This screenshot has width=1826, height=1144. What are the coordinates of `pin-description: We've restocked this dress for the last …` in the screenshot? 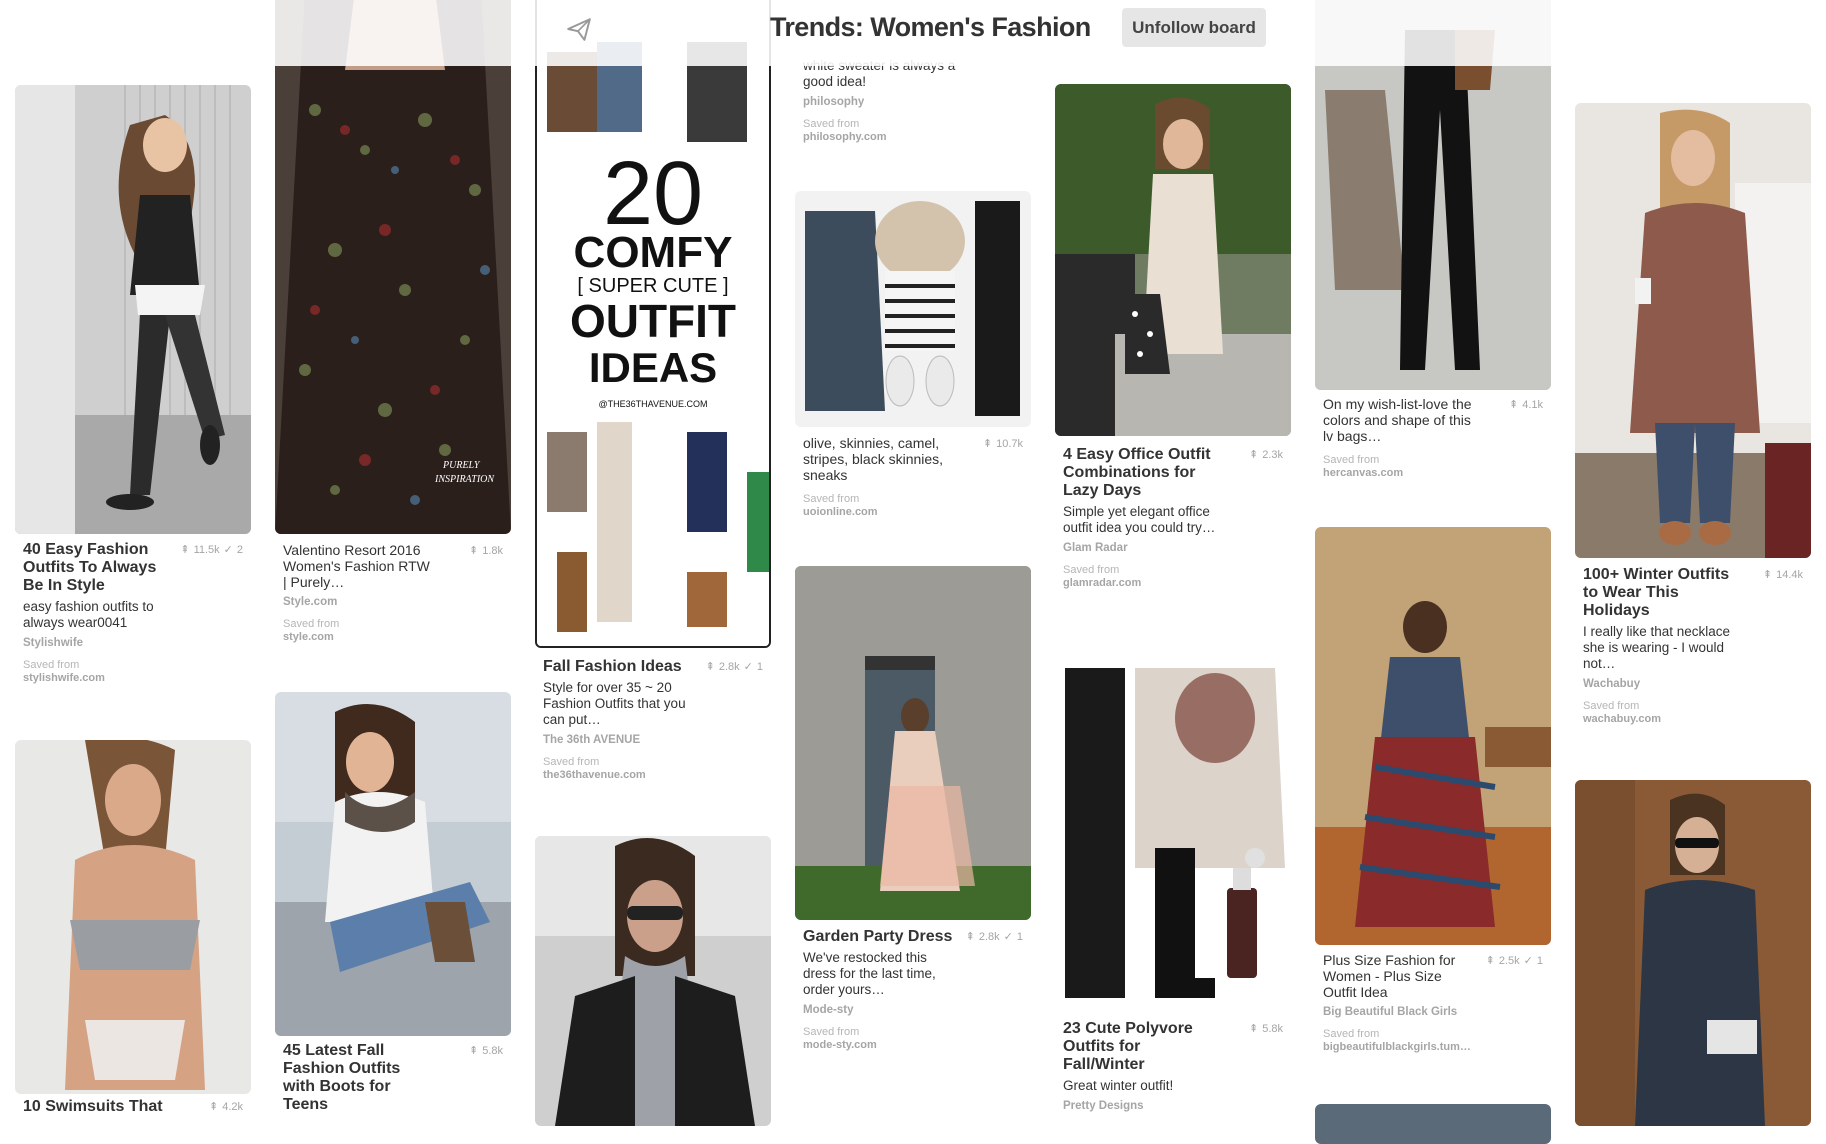 It's located at (869, 973).